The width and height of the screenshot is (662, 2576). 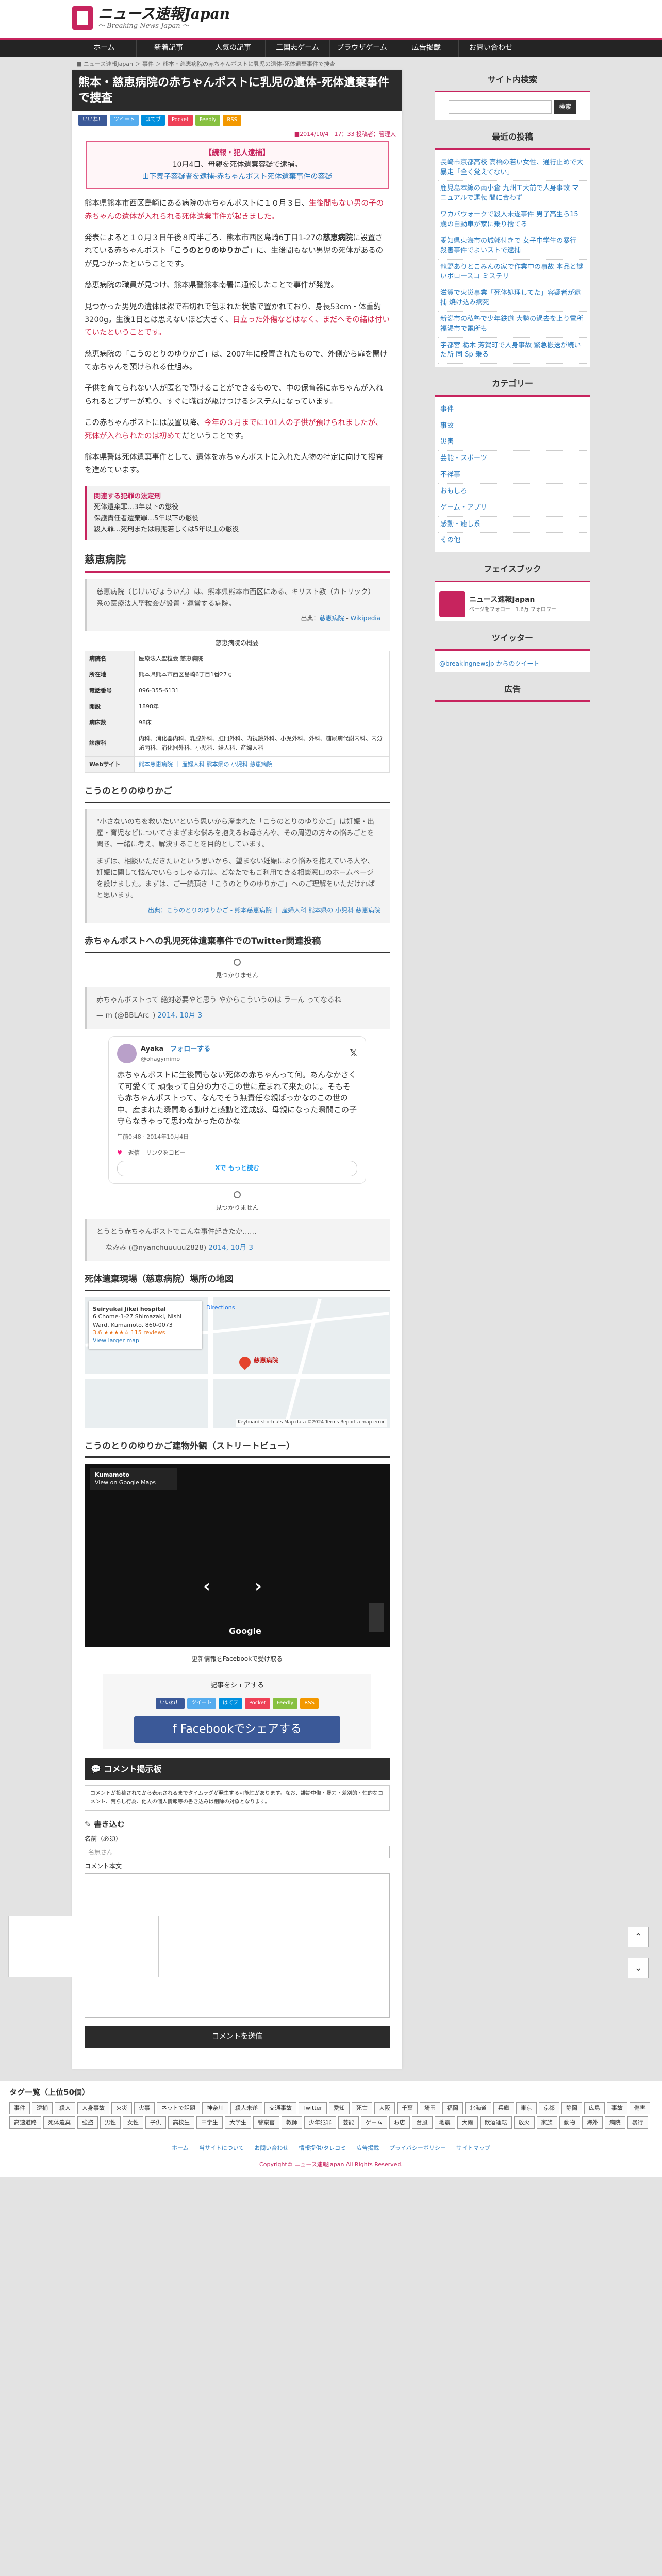 What do you see at coordinates (19, 2108) in the screenshot?
I see `tag-item: 事件` at bounding box center [19, 2108].